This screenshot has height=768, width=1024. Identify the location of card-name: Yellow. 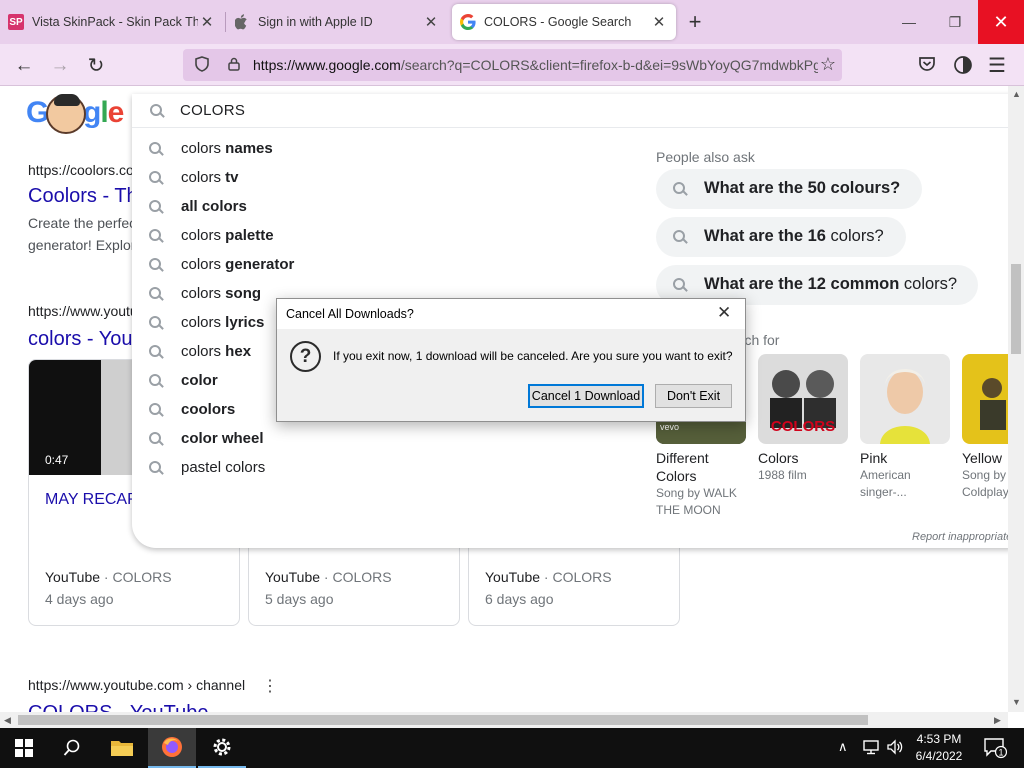
(982, 458).